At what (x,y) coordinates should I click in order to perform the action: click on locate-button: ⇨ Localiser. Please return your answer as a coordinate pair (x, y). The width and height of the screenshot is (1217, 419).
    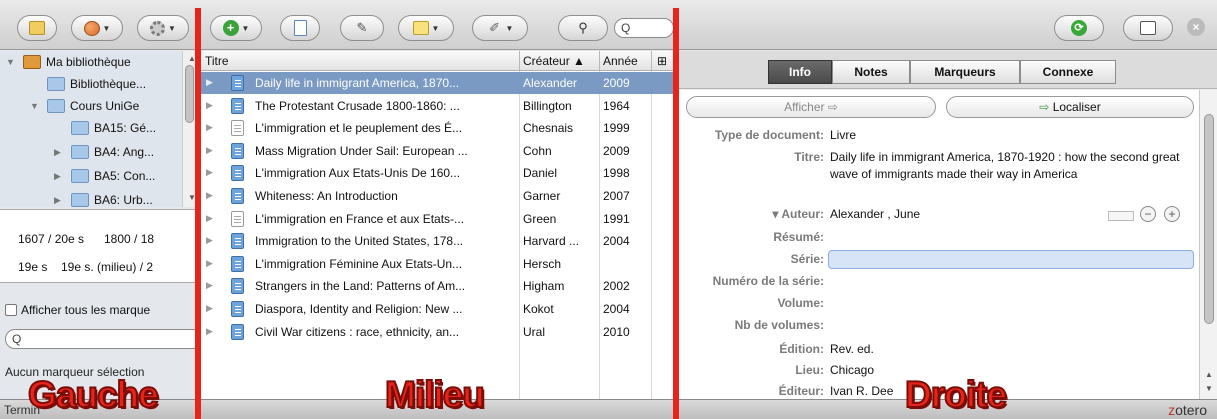
    Looking at the image, I should click on (1070, 107).